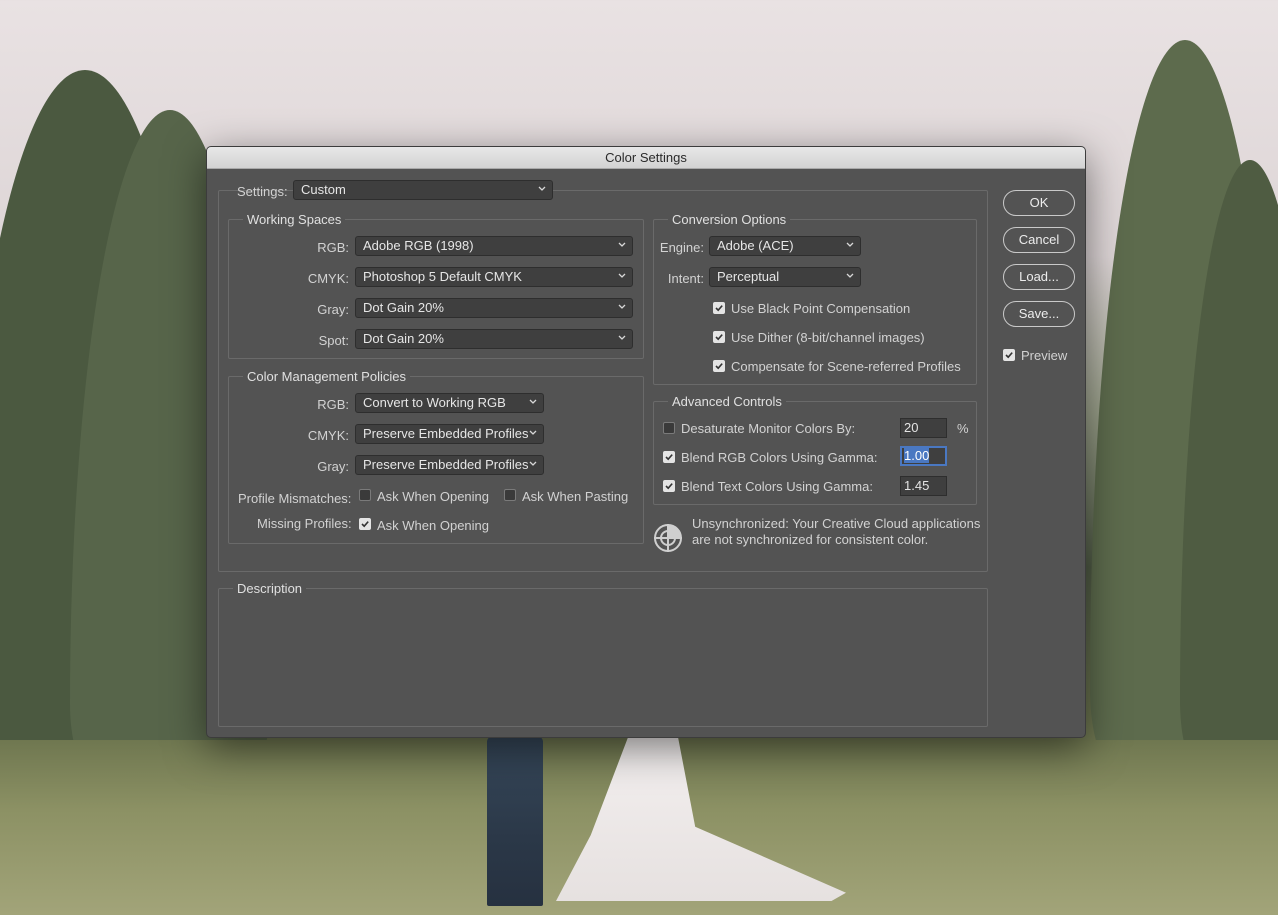 The image size is (1278, 915). I want to click on advanced-title: Advanced Controls, so click(727, 401).